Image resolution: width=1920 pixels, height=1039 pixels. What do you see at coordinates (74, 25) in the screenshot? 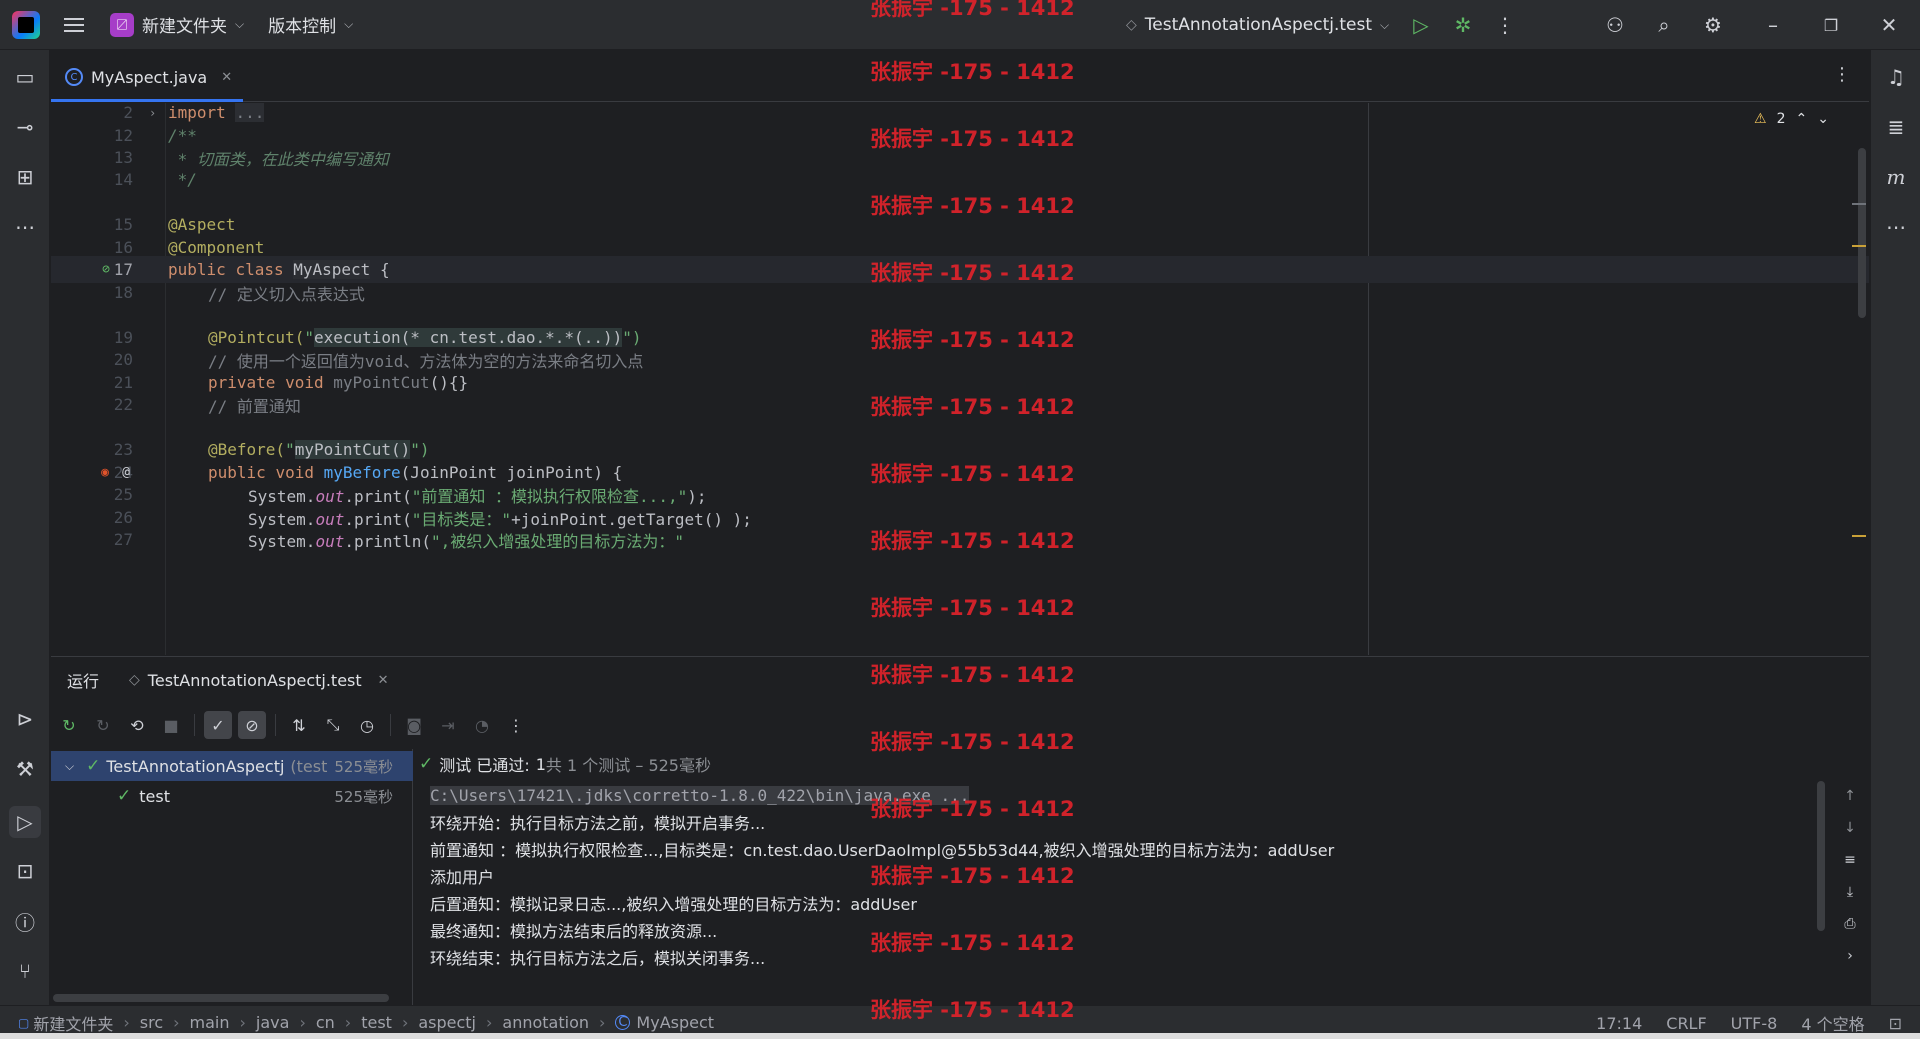
I see `main-menu-icon` at bounding box center [74, 25].